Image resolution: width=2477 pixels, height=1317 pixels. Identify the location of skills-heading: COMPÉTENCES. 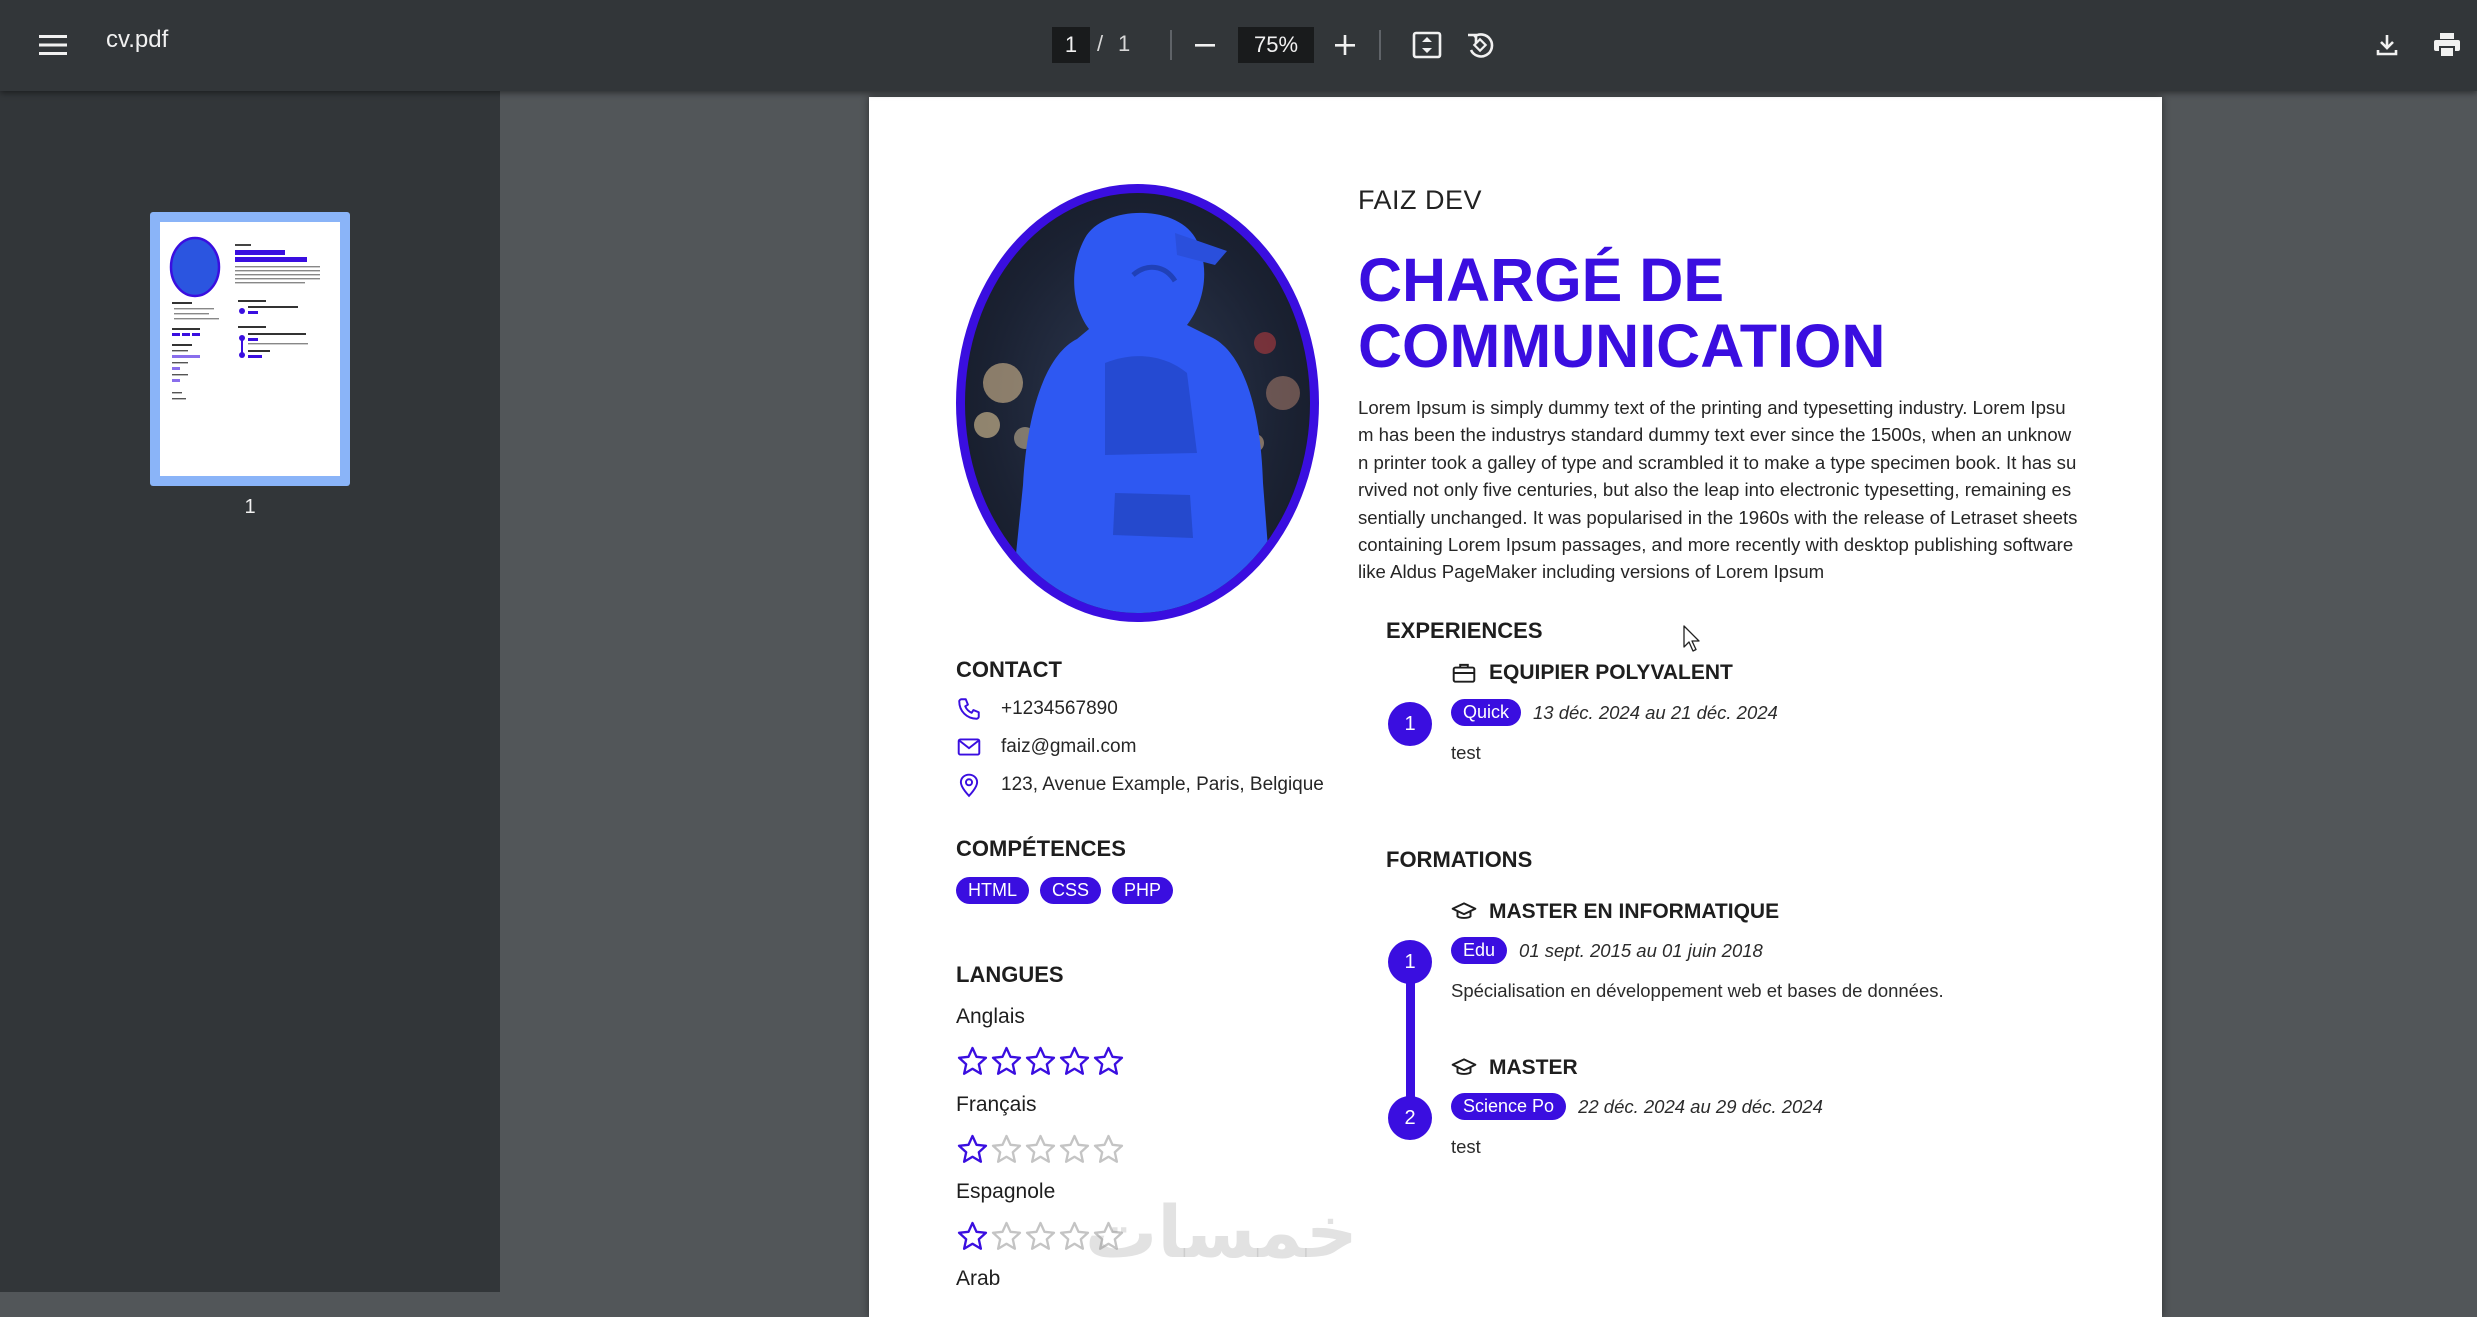
(1041, 848).